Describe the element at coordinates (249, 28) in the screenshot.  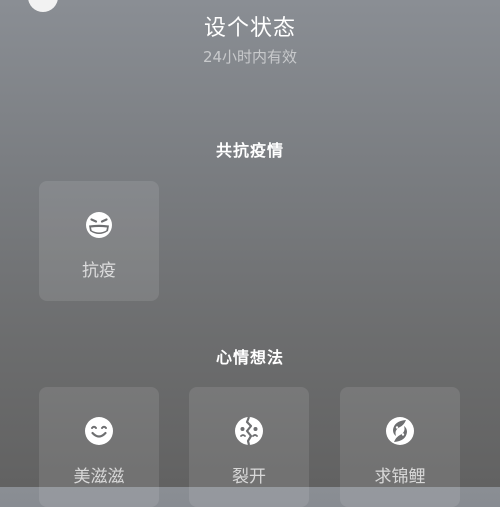
I see `page-title: 设个状态` at that location.